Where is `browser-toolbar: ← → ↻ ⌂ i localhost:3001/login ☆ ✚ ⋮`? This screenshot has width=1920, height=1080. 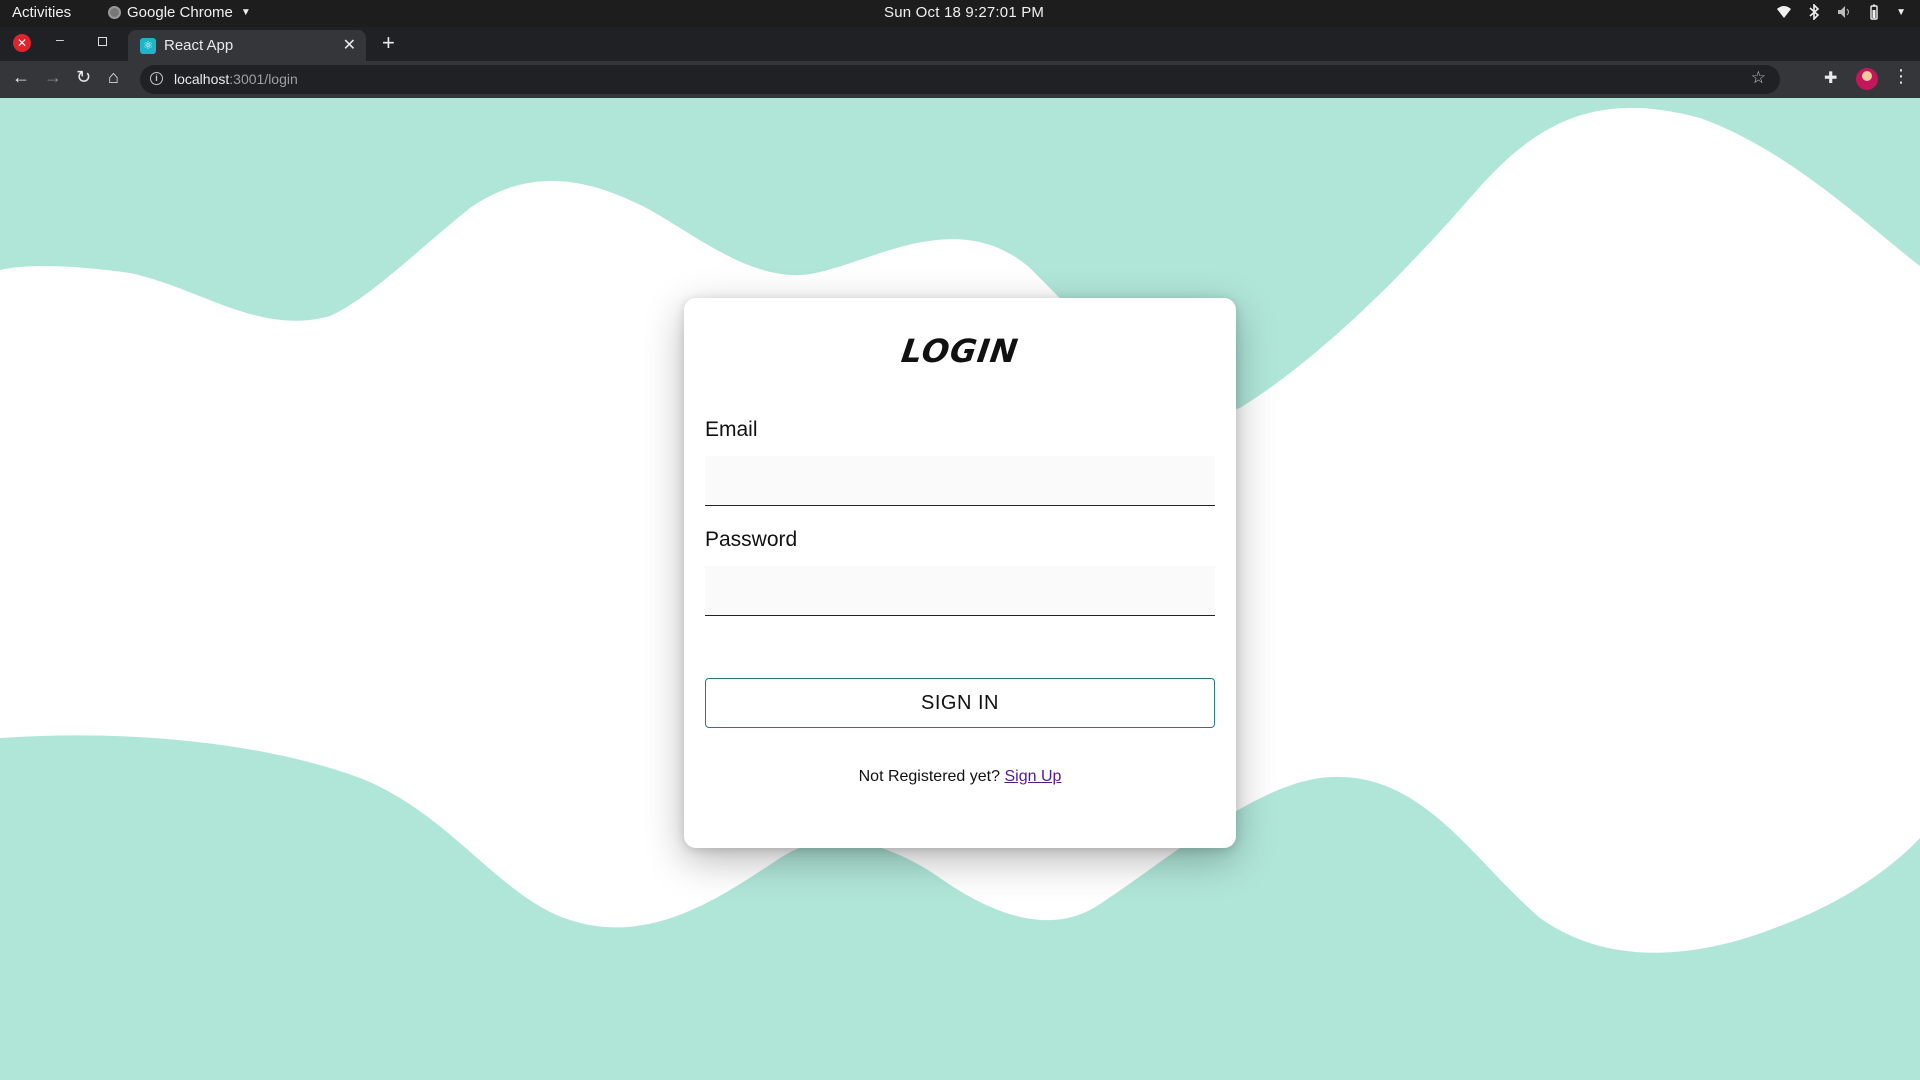
browser-toolbar: ← → ↻ ⌂ i localhost:3001/login ☆ ✚ ⋮ is located at coordinates (960, 79).